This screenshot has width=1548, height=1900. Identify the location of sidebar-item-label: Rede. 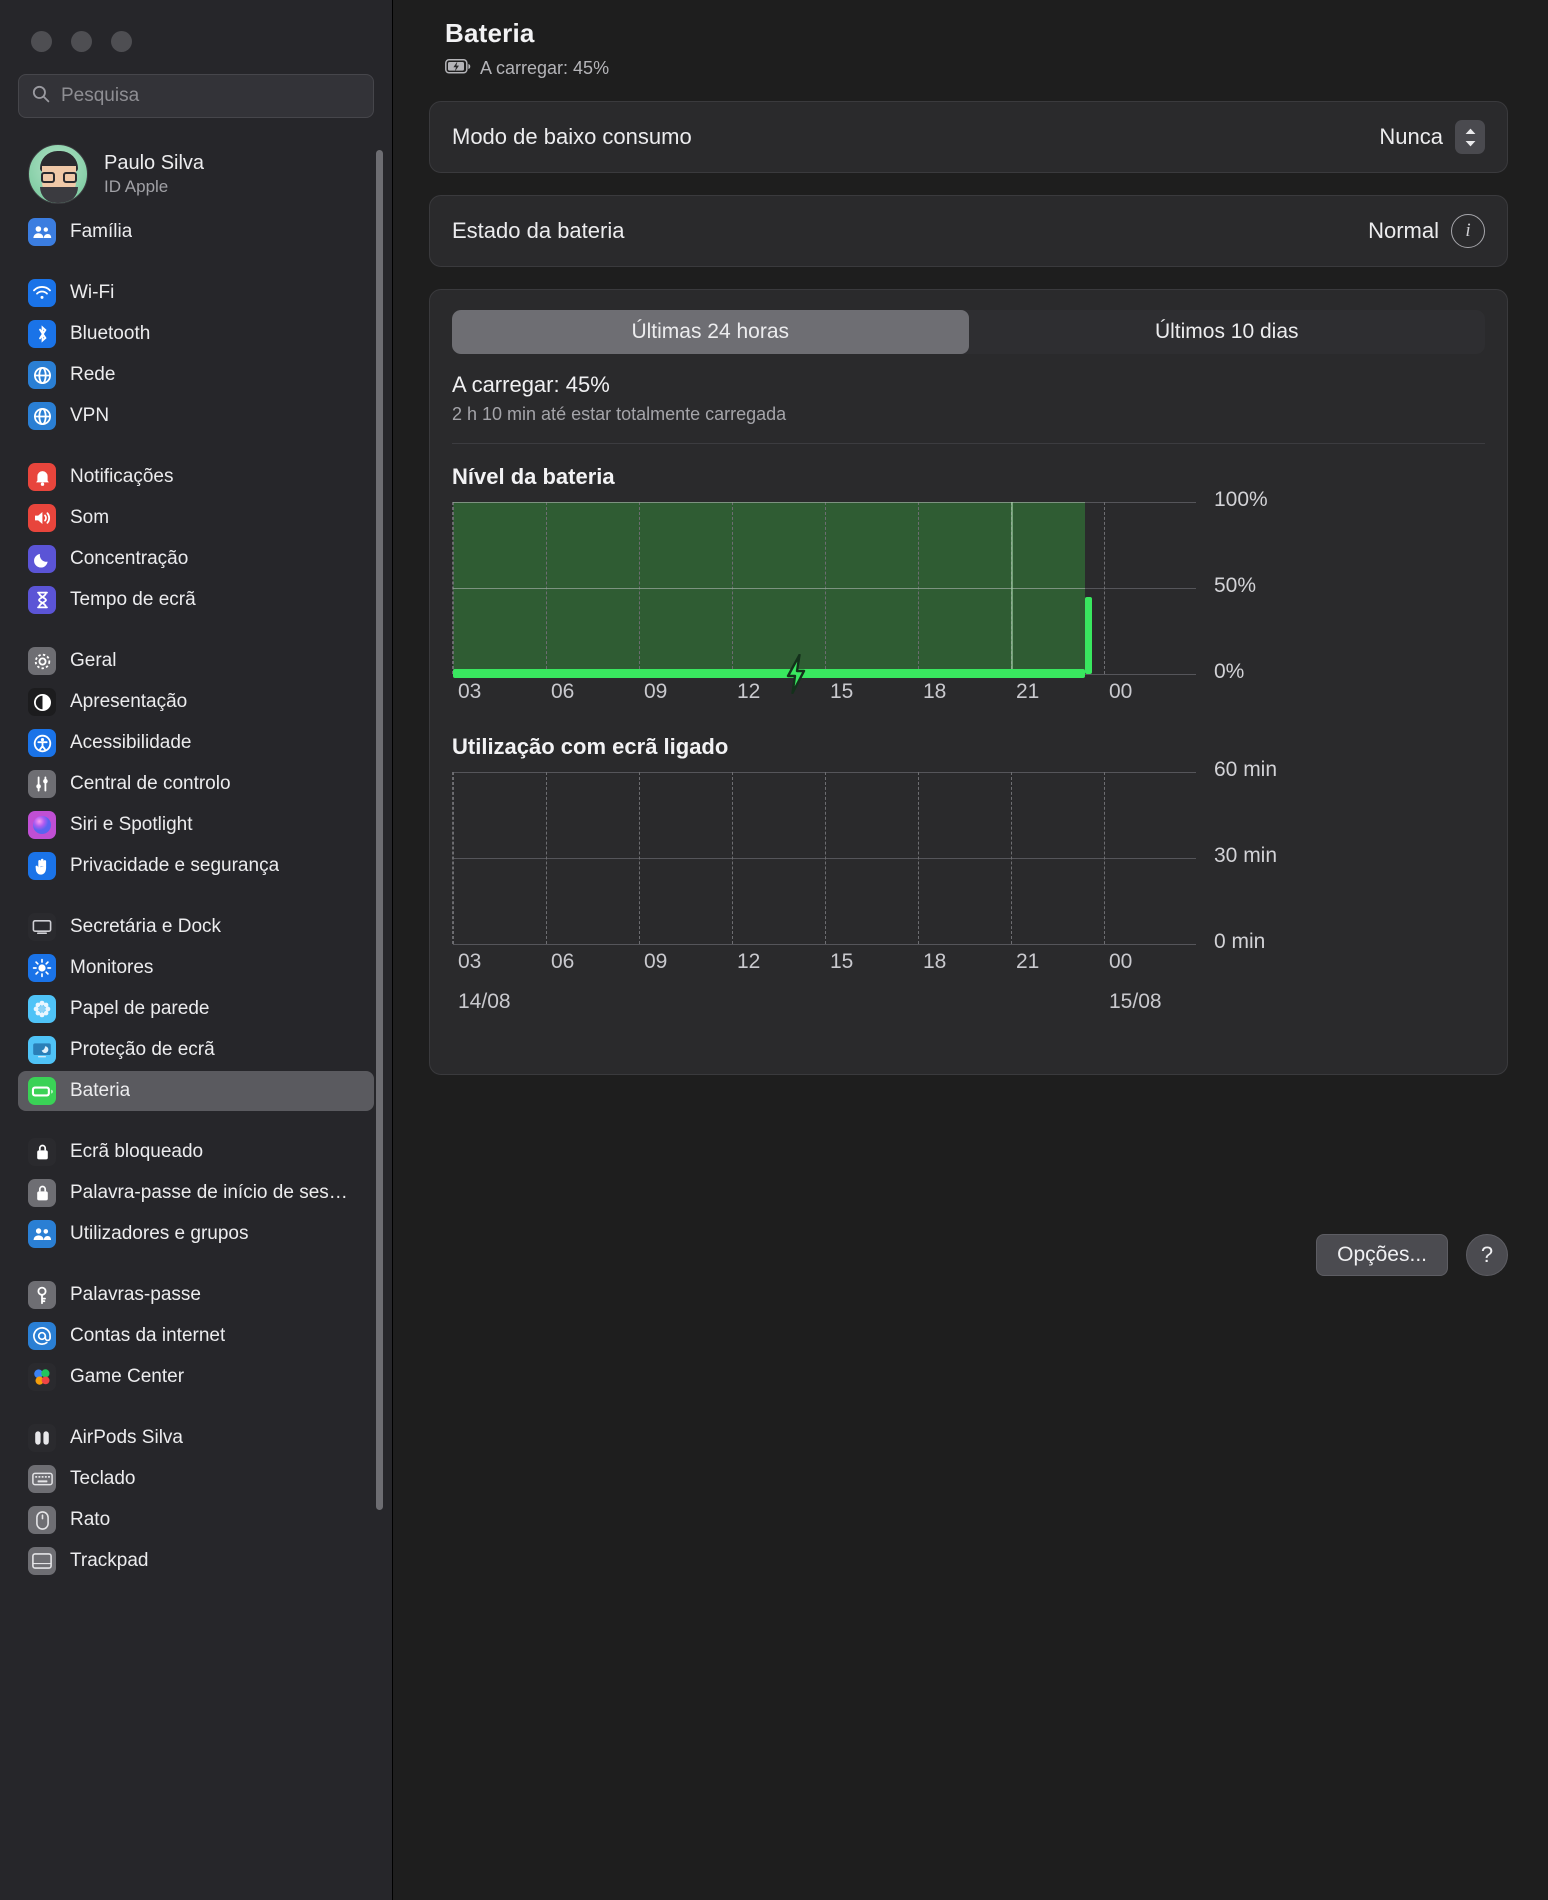
(93, 374).